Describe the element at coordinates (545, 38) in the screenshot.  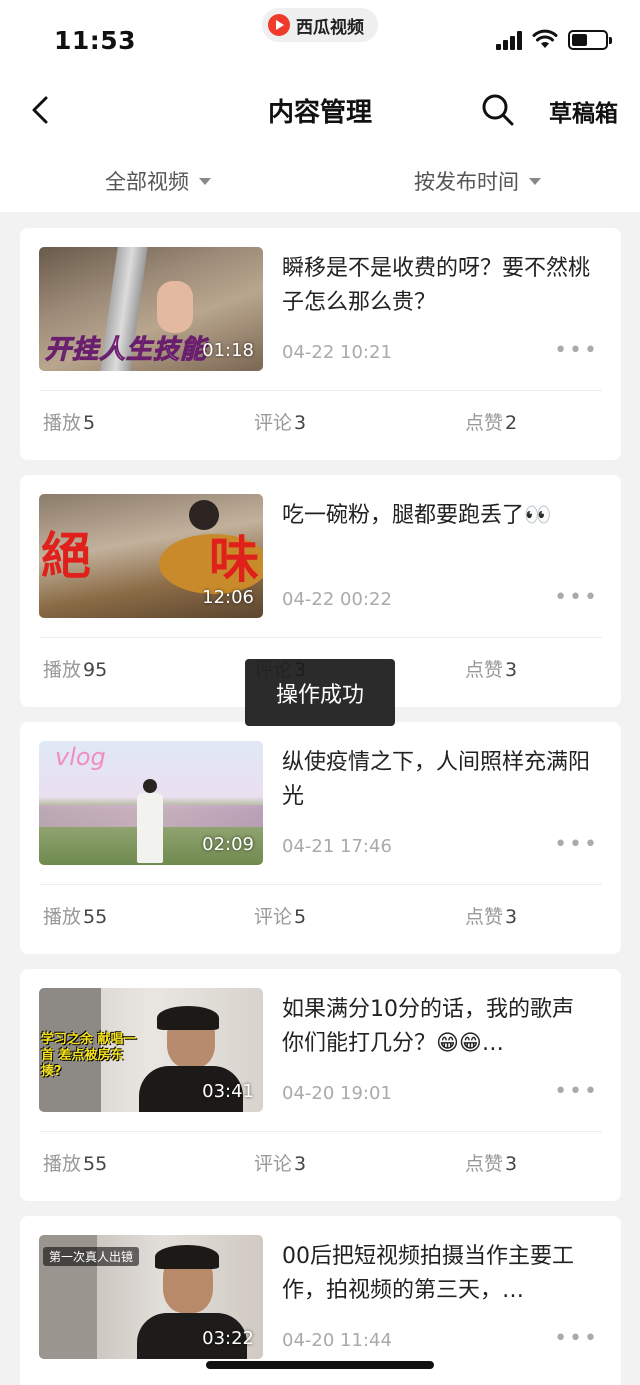
I see `wifi-icon` at that location.